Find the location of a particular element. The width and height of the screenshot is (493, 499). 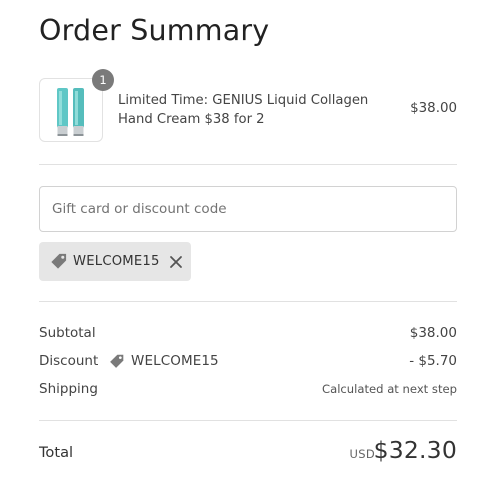

subtotal-value: $38.00 is located at coordinates (433, 333).